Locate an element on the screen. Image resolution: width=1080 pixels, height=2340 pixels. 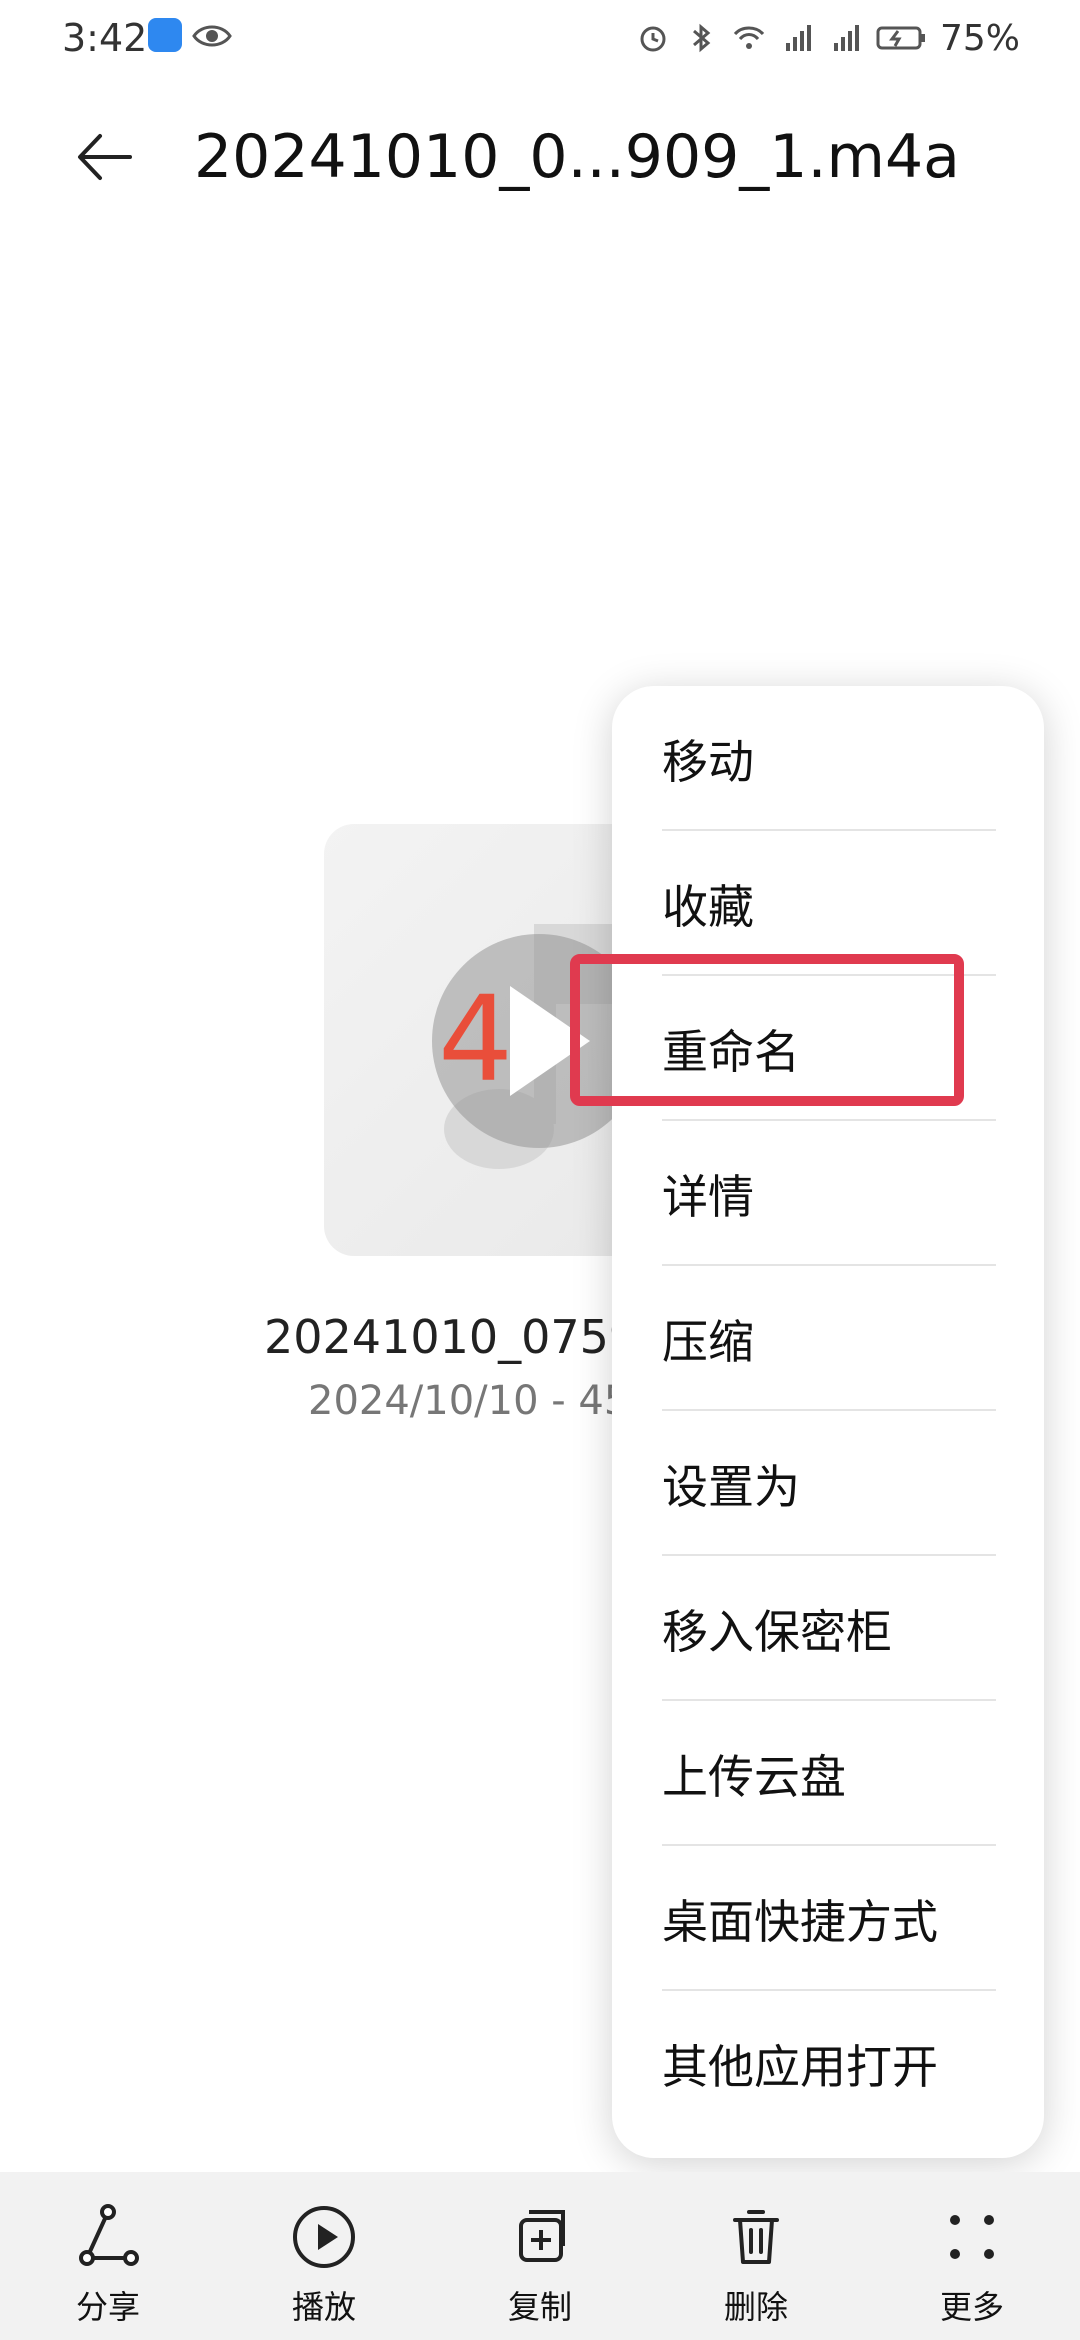
preview-digit: 4 is located at coordinates (476, 1039).